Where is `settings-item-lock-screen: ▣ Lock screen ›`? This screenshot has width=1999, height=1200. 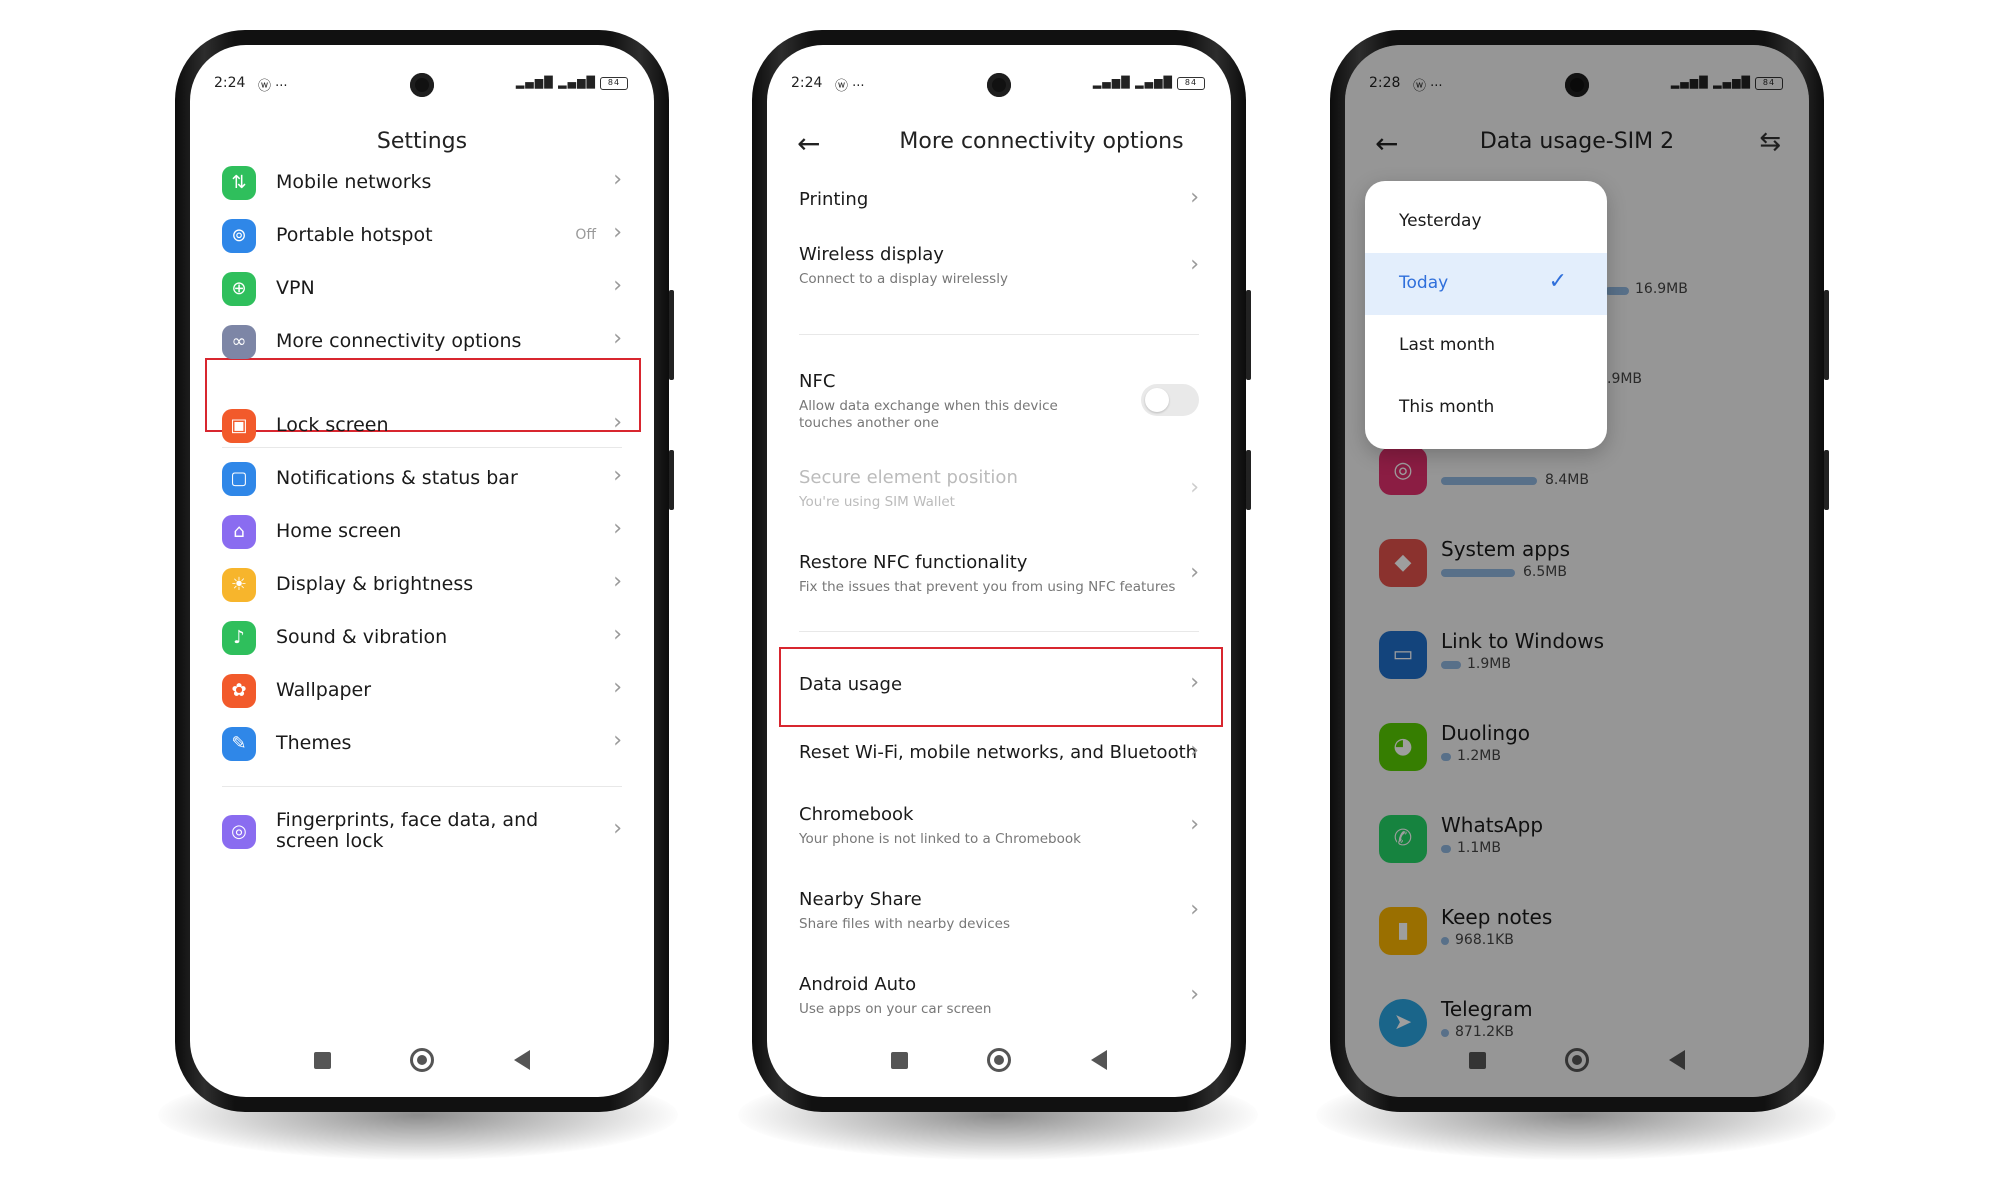
settings-item-lock-screen: ▣ Lock screen › is located at coordinates (422, 426).